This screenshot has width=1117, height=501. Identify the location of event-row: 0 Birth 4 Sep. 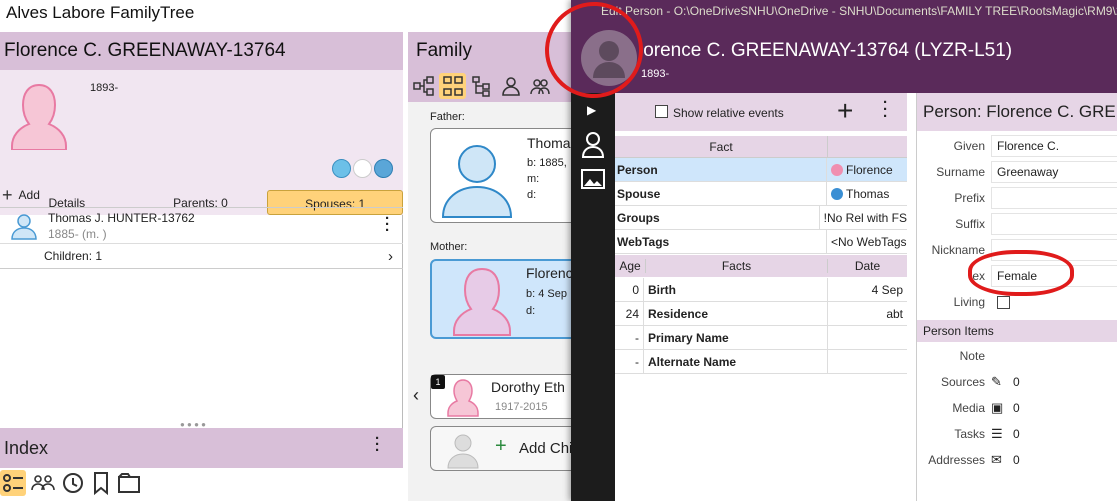
(761, 289).